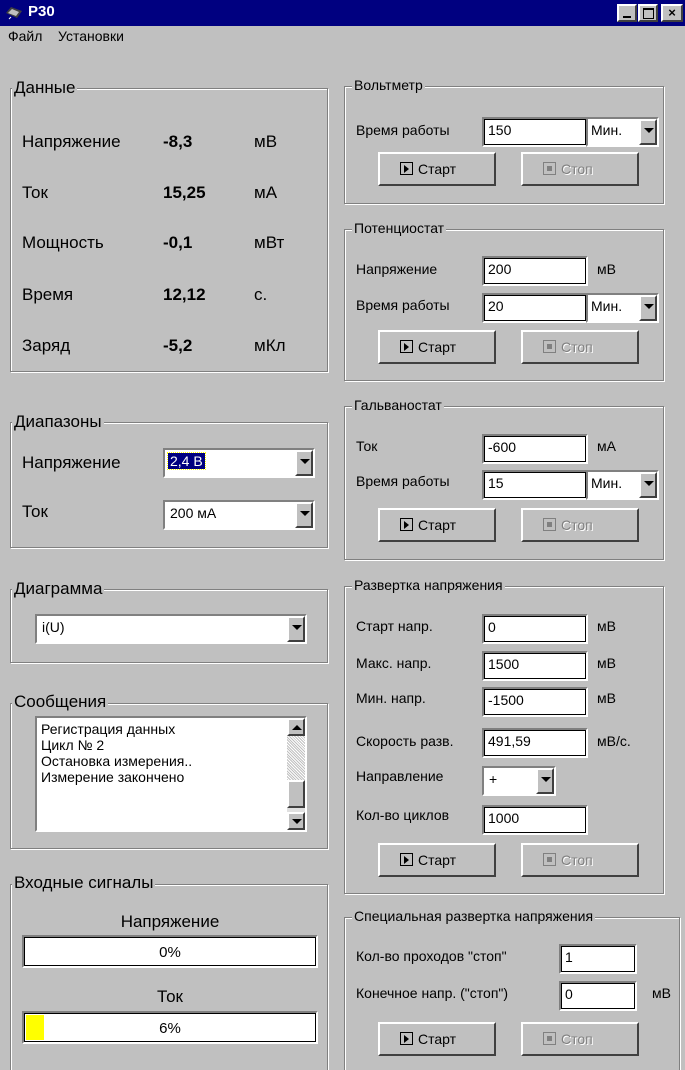 The image size is (685, 1070). What do you see at coordinates (84, 883) in the screenshot?
I see `inputs-group-title: Входные сигналы` at bounding box center [84, 883].